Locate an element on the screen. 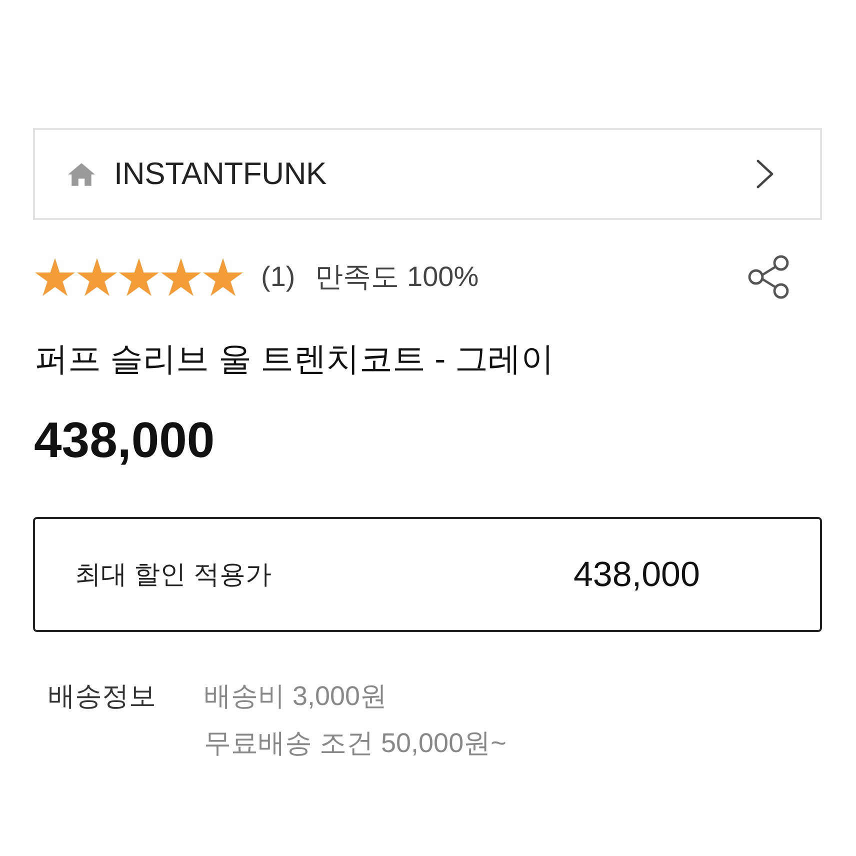  home-icon is located at coordinates (81, 174).